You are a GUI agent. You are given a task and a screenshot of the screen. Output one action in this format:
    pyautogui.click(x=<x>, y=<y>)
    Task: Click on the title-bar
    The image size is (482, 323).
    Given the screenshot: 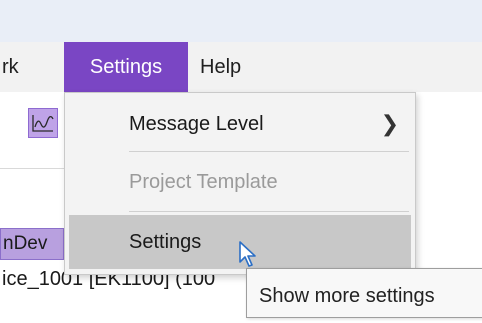 What is the action you would take?
    pyautogui.click(x=241, y=21)
    